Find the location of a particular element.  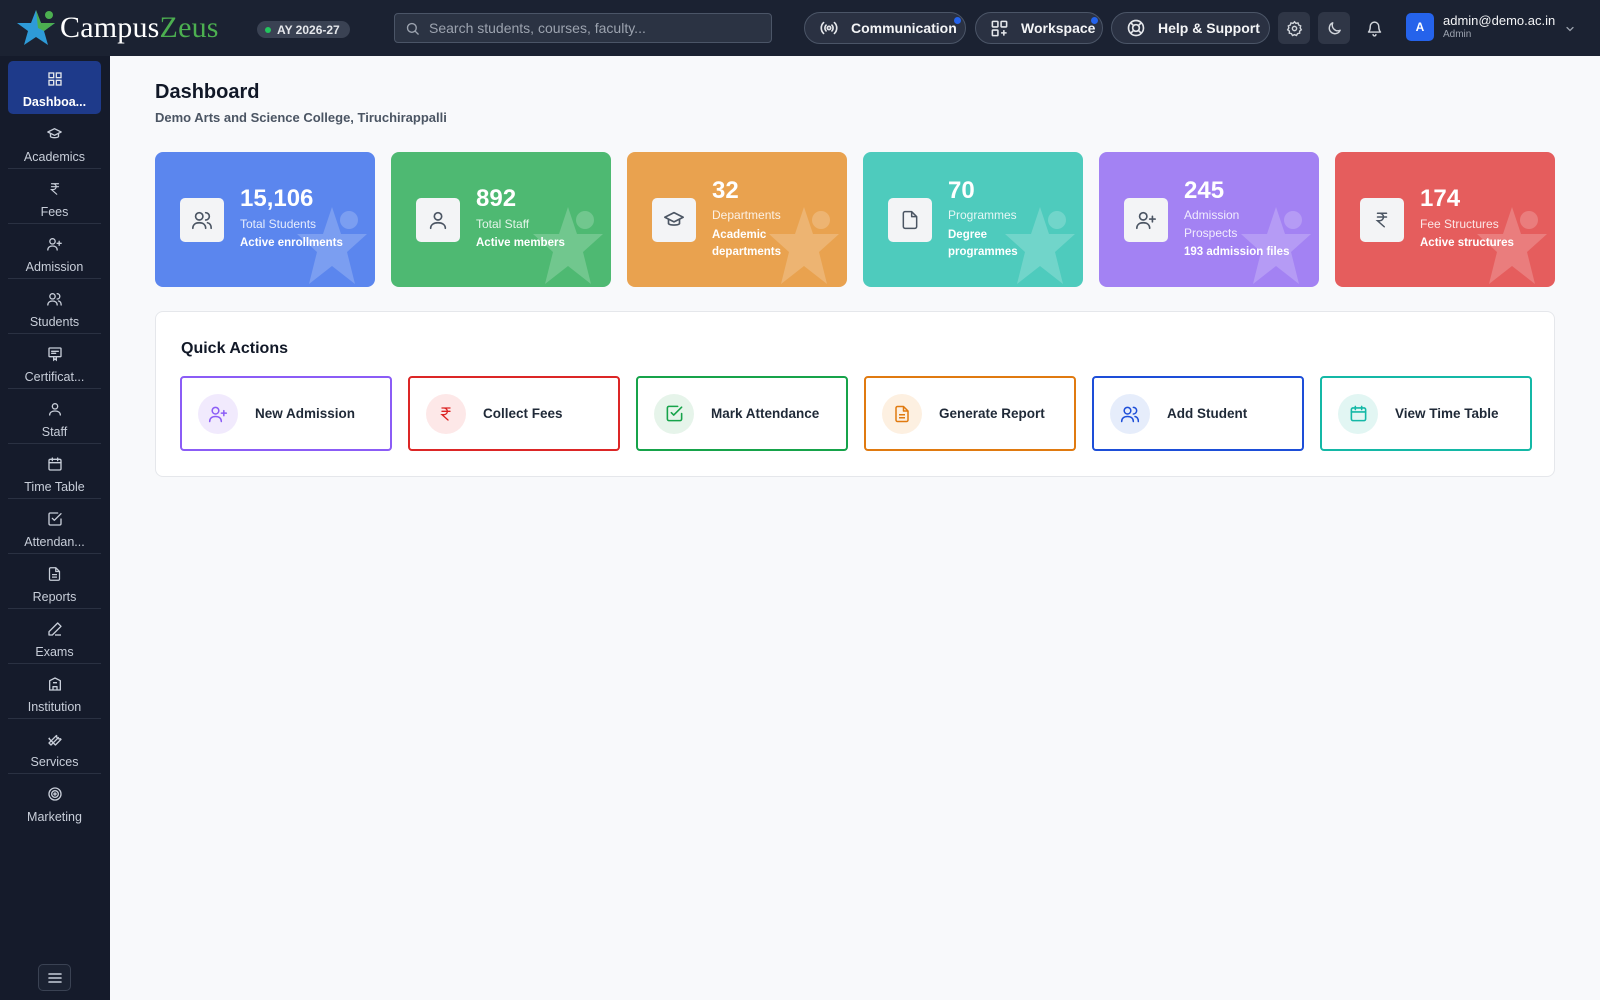

sidebar-item-services: Services is located at coordinates (54, 747).